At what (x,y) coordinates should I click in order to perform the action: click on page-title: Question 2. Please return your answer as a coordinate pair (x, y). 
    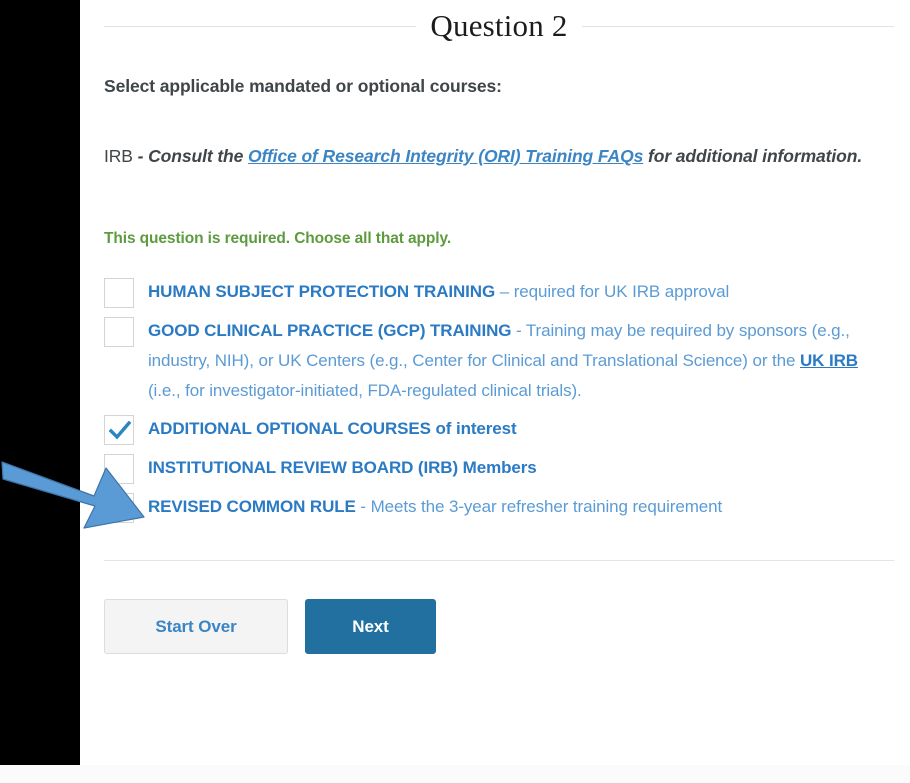
    Looking at the image, I should click on (499, 25).